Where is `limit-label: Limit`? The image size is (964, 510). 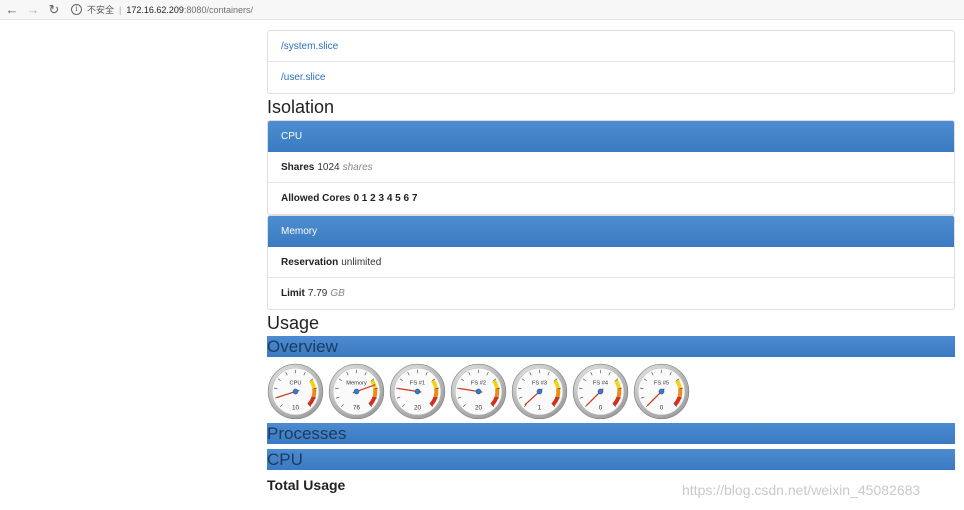
limit-label: Limit is located at coordinates (293, 293).